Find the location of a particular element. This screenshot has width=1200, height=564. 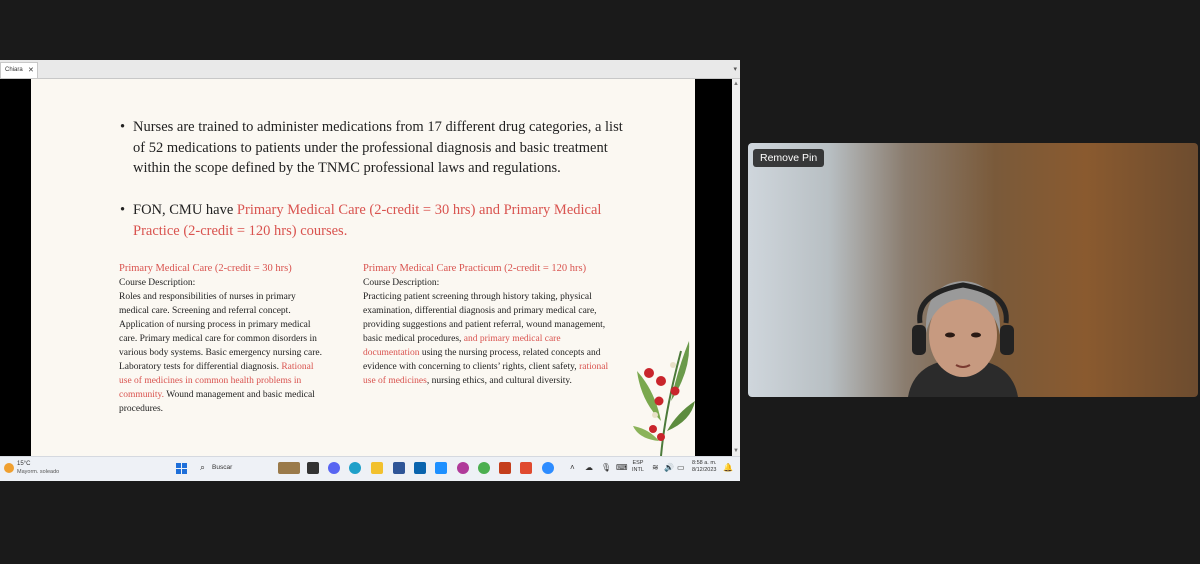

language-indicator: ESP INTL is located at coordinates (638, 467).